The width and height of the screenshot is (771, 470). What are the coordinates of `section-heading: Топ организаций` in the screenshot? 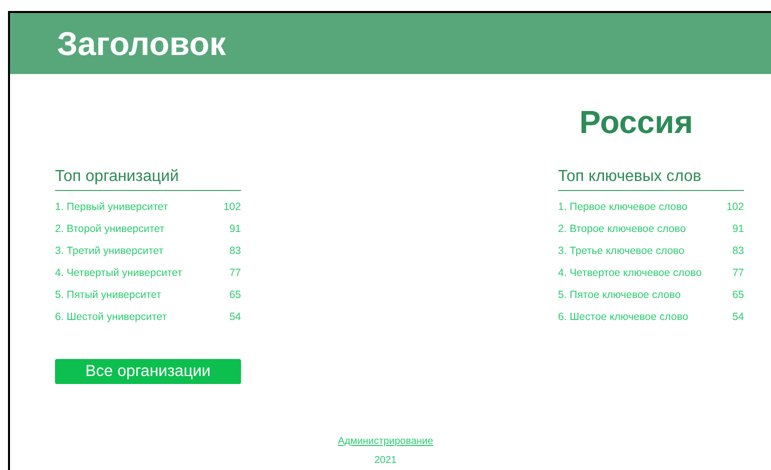 It's located at (148, 179).